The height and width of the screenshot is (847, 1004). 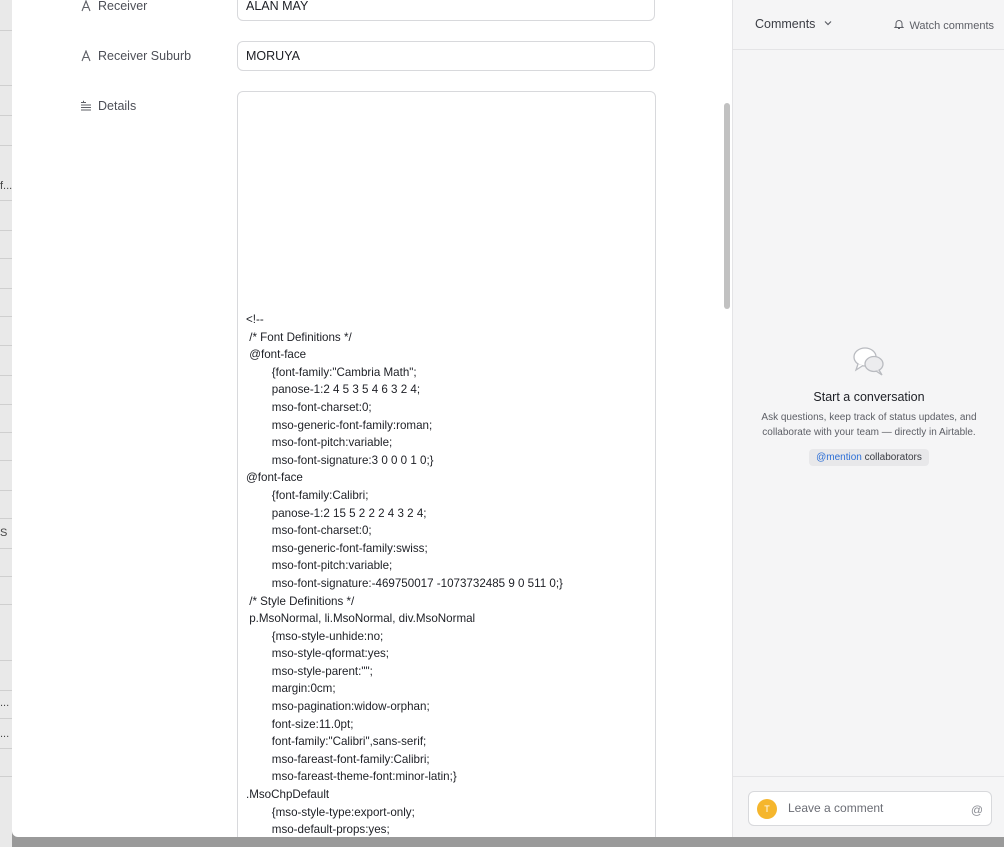 What do you see at coordinates (145, 56) in the screenshot?
I see `receiver-suburb-label-text: Receiver Suburb` at bounding box center [145, 56].